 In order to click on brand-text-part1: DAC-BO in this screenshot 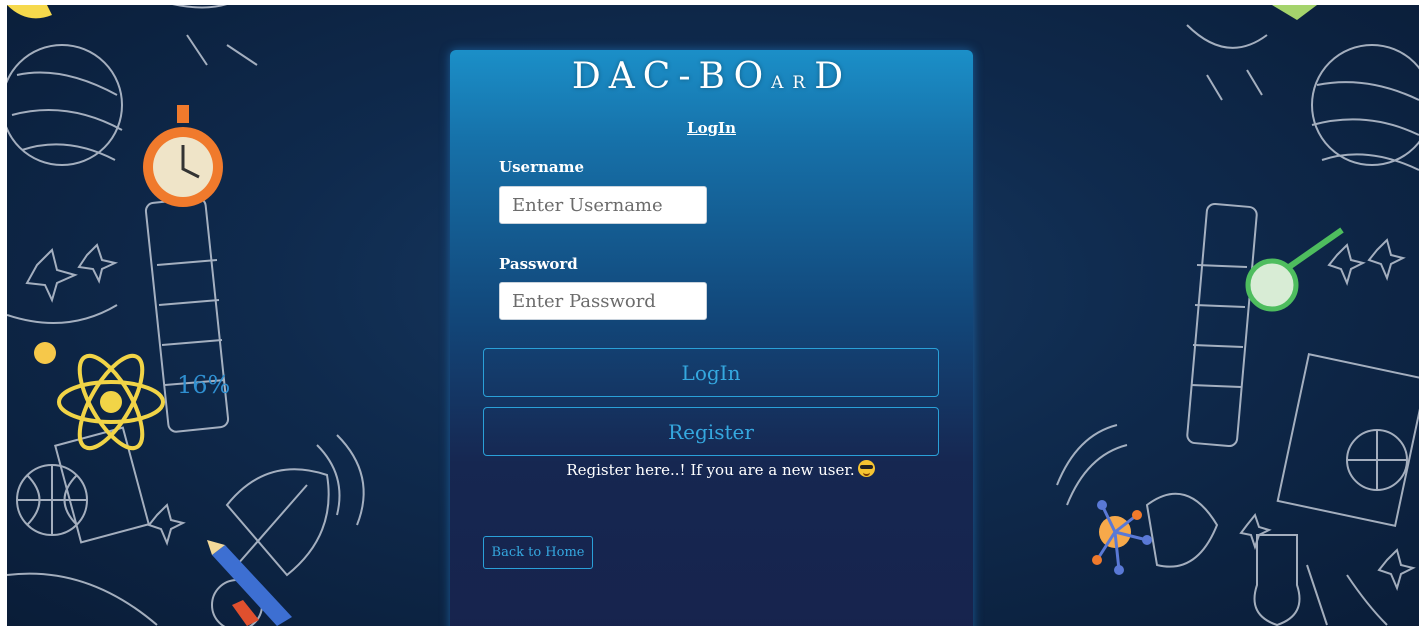, I will do `click(671, 76)`.